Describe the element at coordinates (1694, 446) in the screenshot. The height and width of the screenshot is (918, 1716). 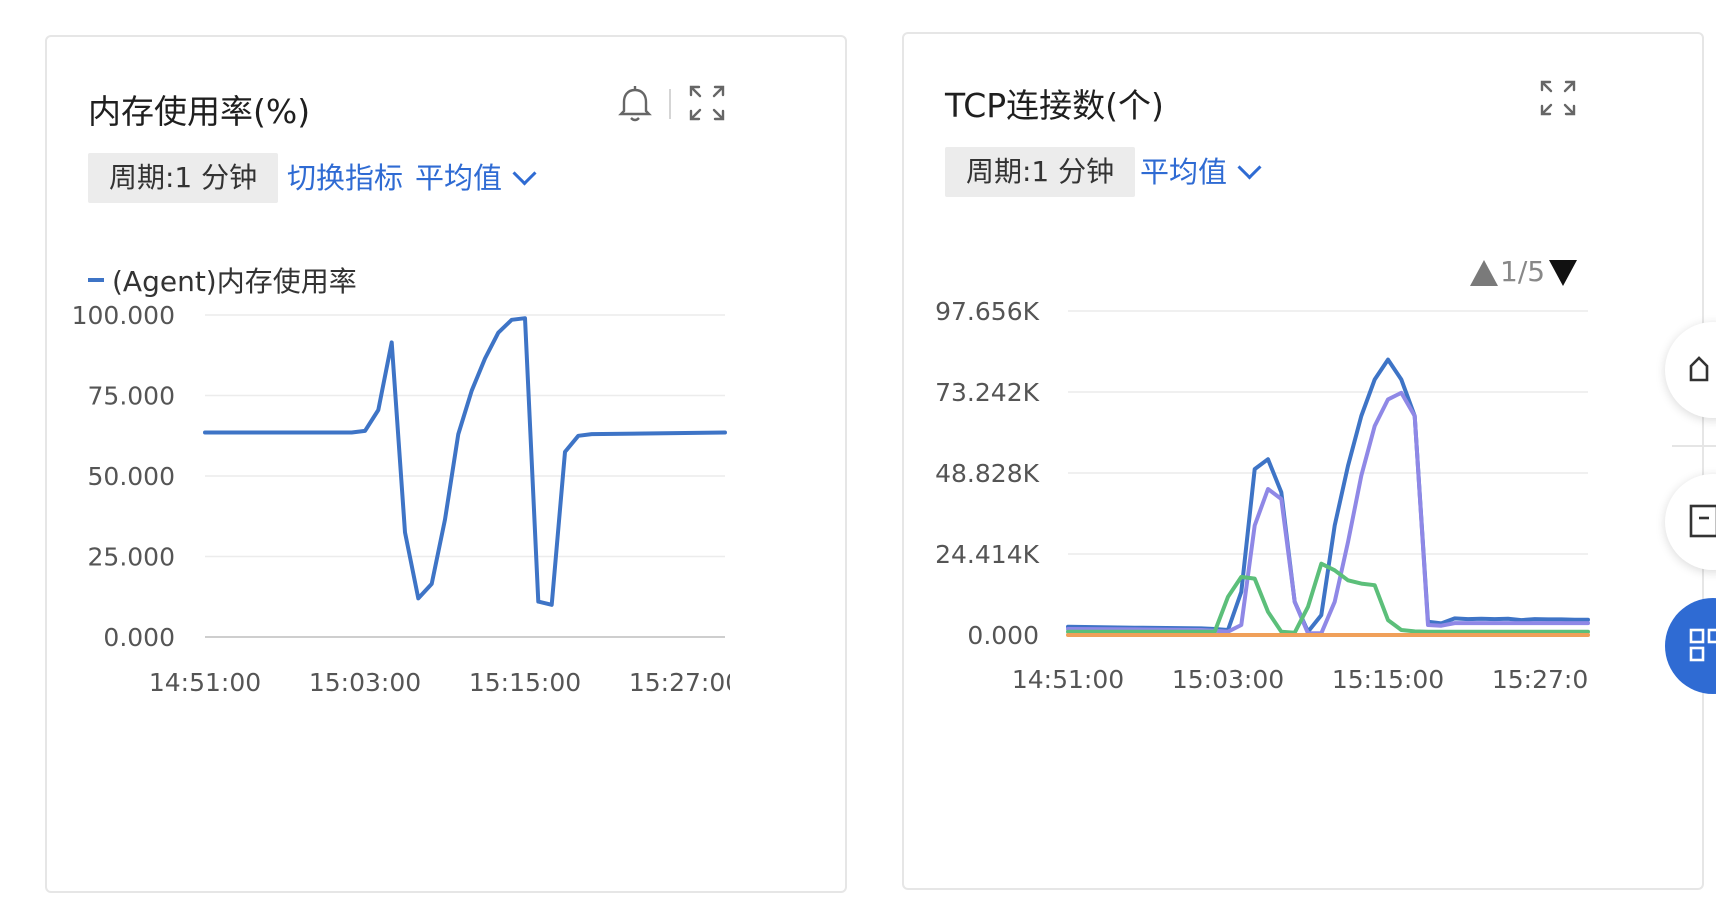
I see `side-tool-divider` at that location.